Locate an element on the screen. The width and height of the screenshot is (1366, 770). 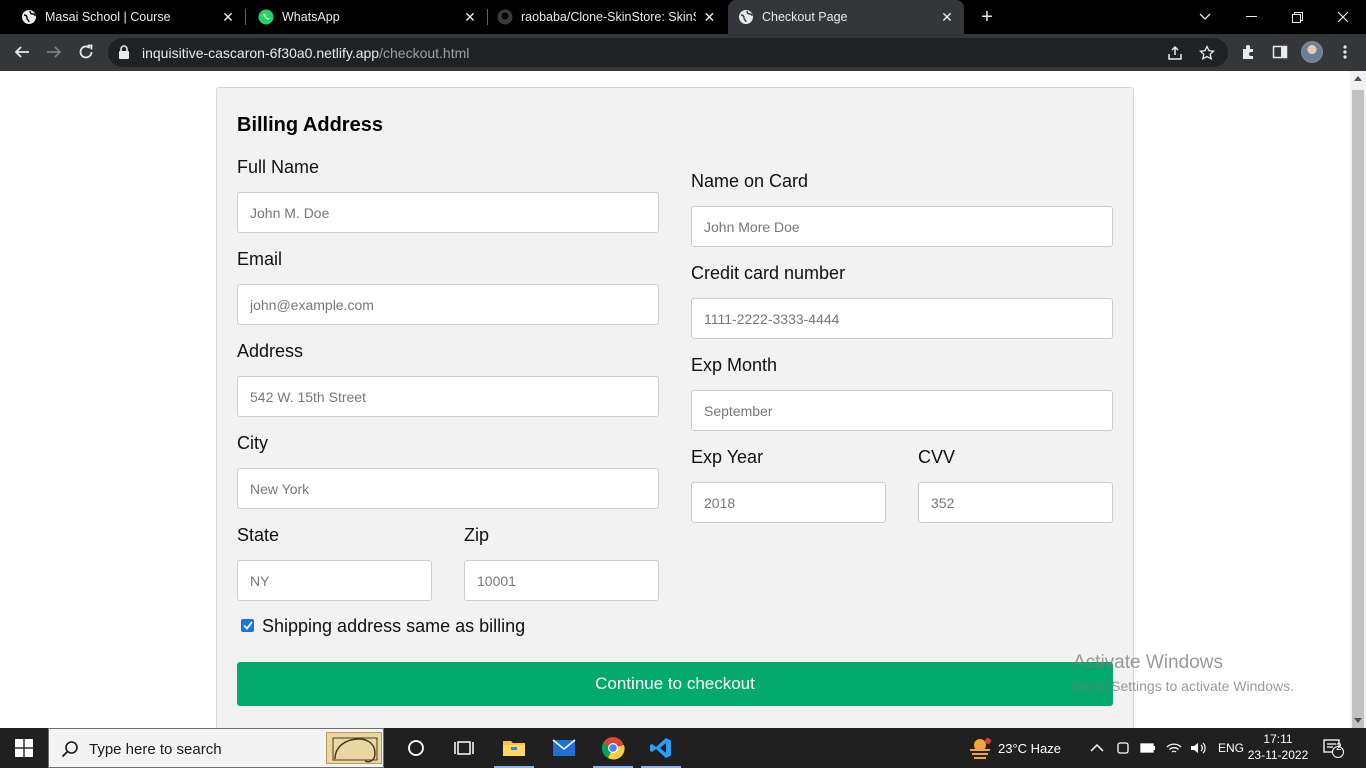
tab-search-button is located at coordinates (1205, 17).